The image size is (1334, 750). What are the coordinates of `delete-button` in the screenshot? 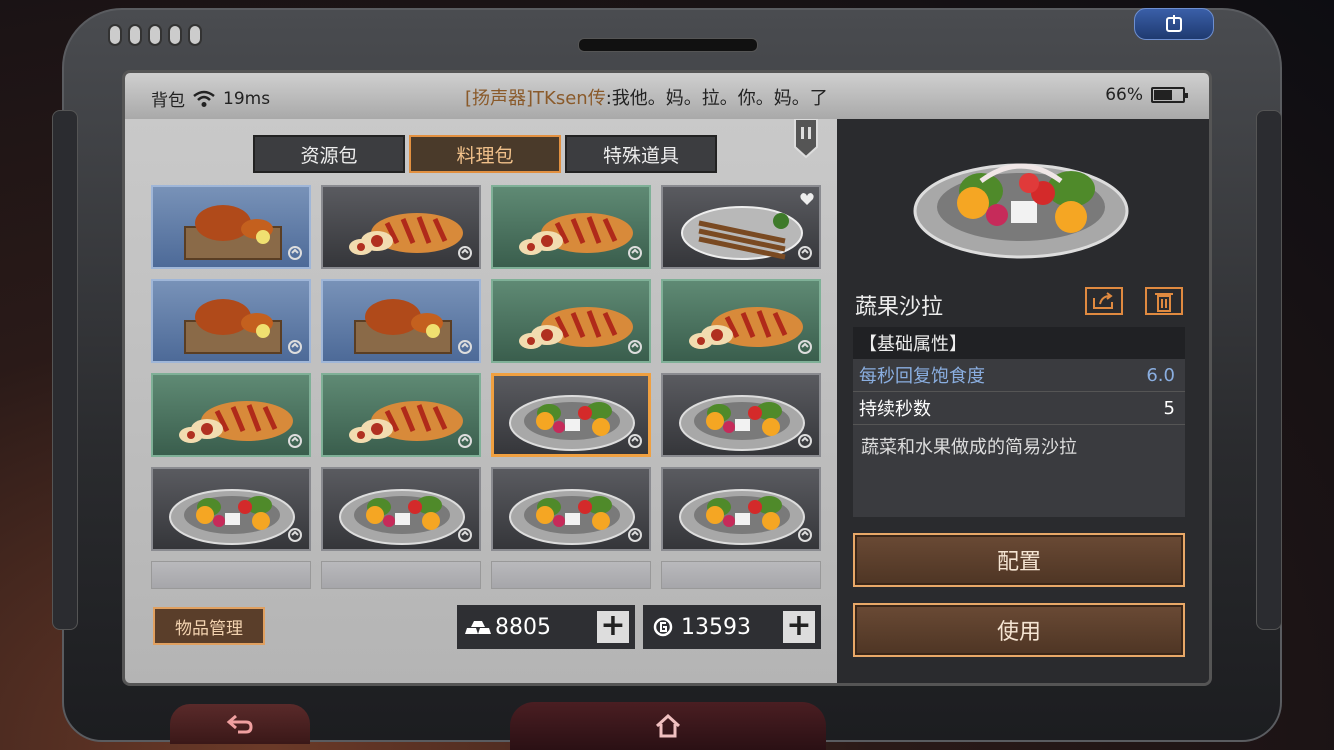 It's located at (1164, 301).